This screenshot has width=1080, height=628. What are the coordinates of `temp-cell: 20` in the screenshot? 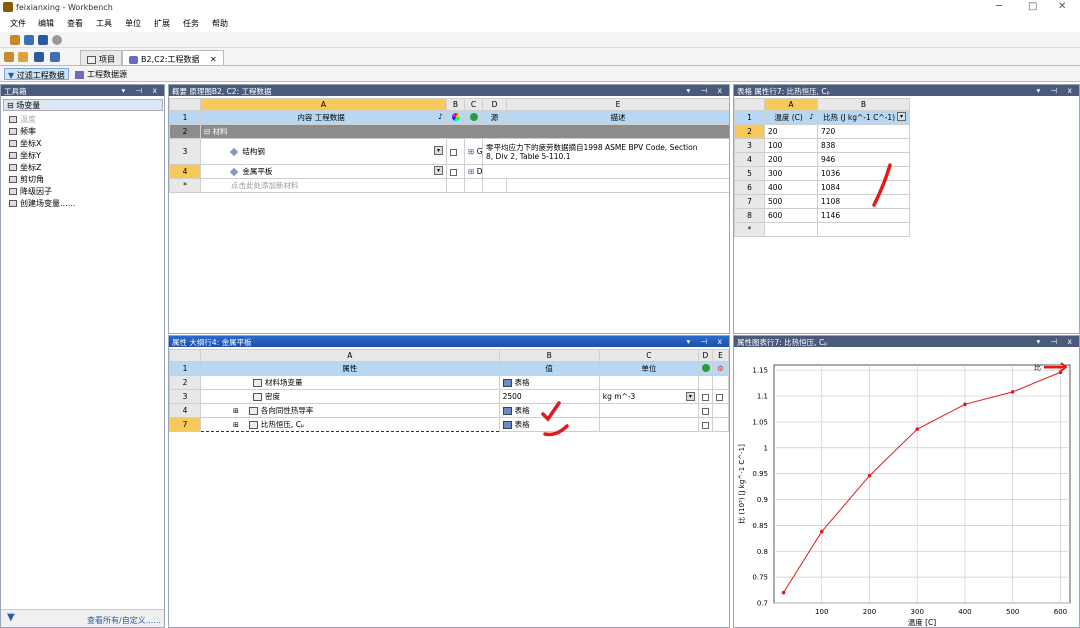 It's located at (791, 131).